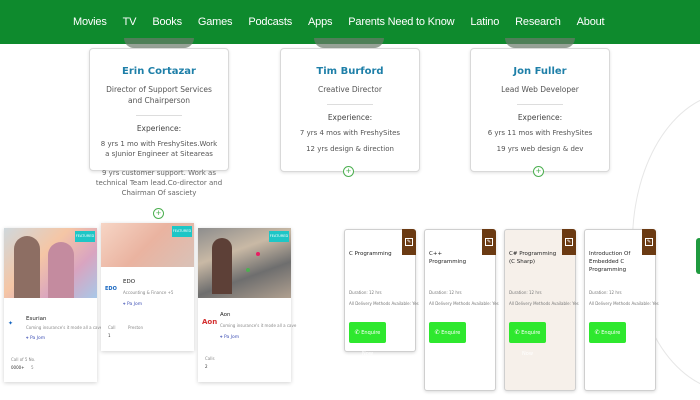 The width and height of the screenshot is (700, 400). I want to click on company-name: EDO, so click(129, 282).